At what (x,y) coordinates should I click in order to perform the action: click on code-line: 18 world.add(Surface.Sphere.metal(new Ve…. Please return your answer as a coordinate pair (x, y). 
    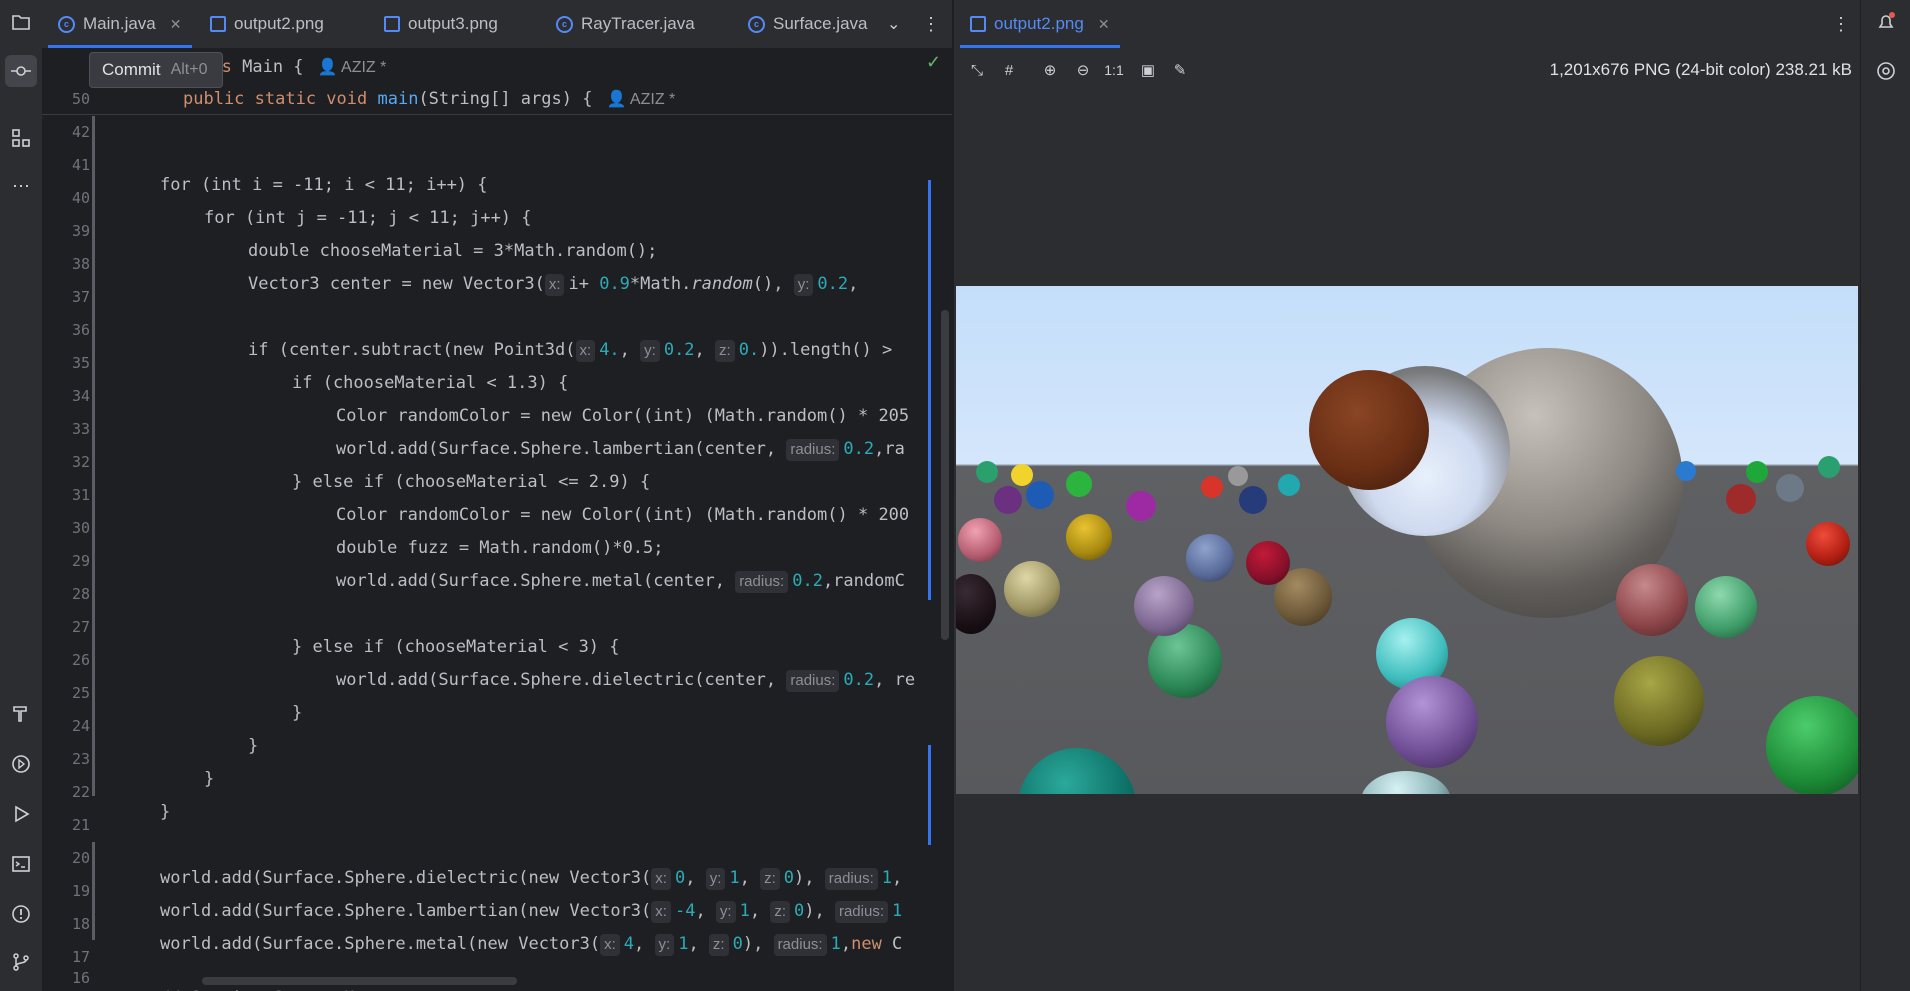
    Looking at the image, I should click on (497, 932).